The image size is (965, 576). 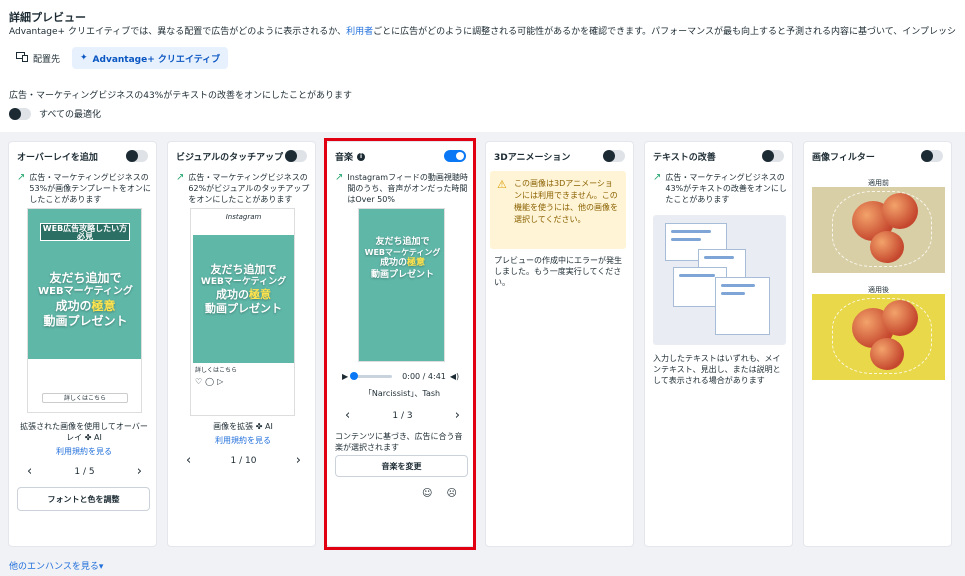 What do you see at coordinates (558, 271) in the screenshot?
I see `error-text: プレビューの作成中にエラーが発生しました。もう一度実行してください。` at bounding box center [558, 271].